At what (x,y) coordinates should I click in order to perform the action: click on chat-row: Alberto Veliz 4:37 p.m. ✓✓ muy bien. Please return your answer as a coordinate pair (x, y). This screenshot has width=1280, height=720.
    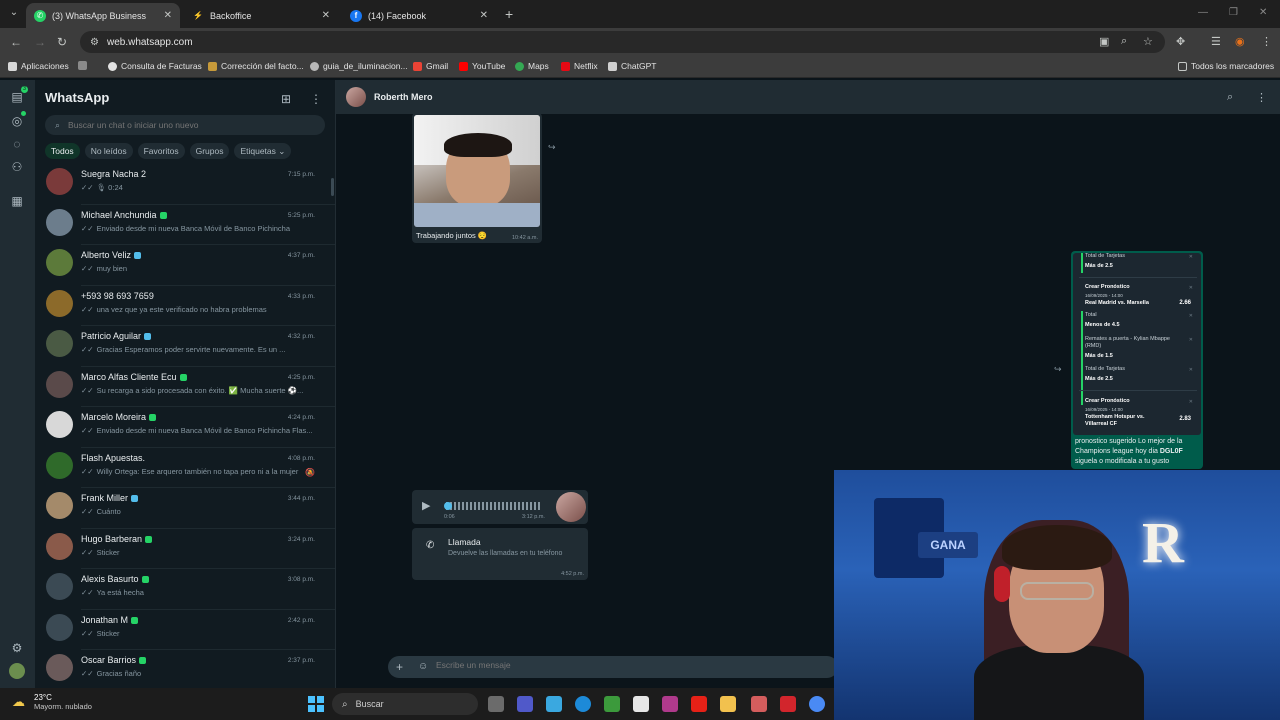
    Looking at the image, I should click on (185, 265).